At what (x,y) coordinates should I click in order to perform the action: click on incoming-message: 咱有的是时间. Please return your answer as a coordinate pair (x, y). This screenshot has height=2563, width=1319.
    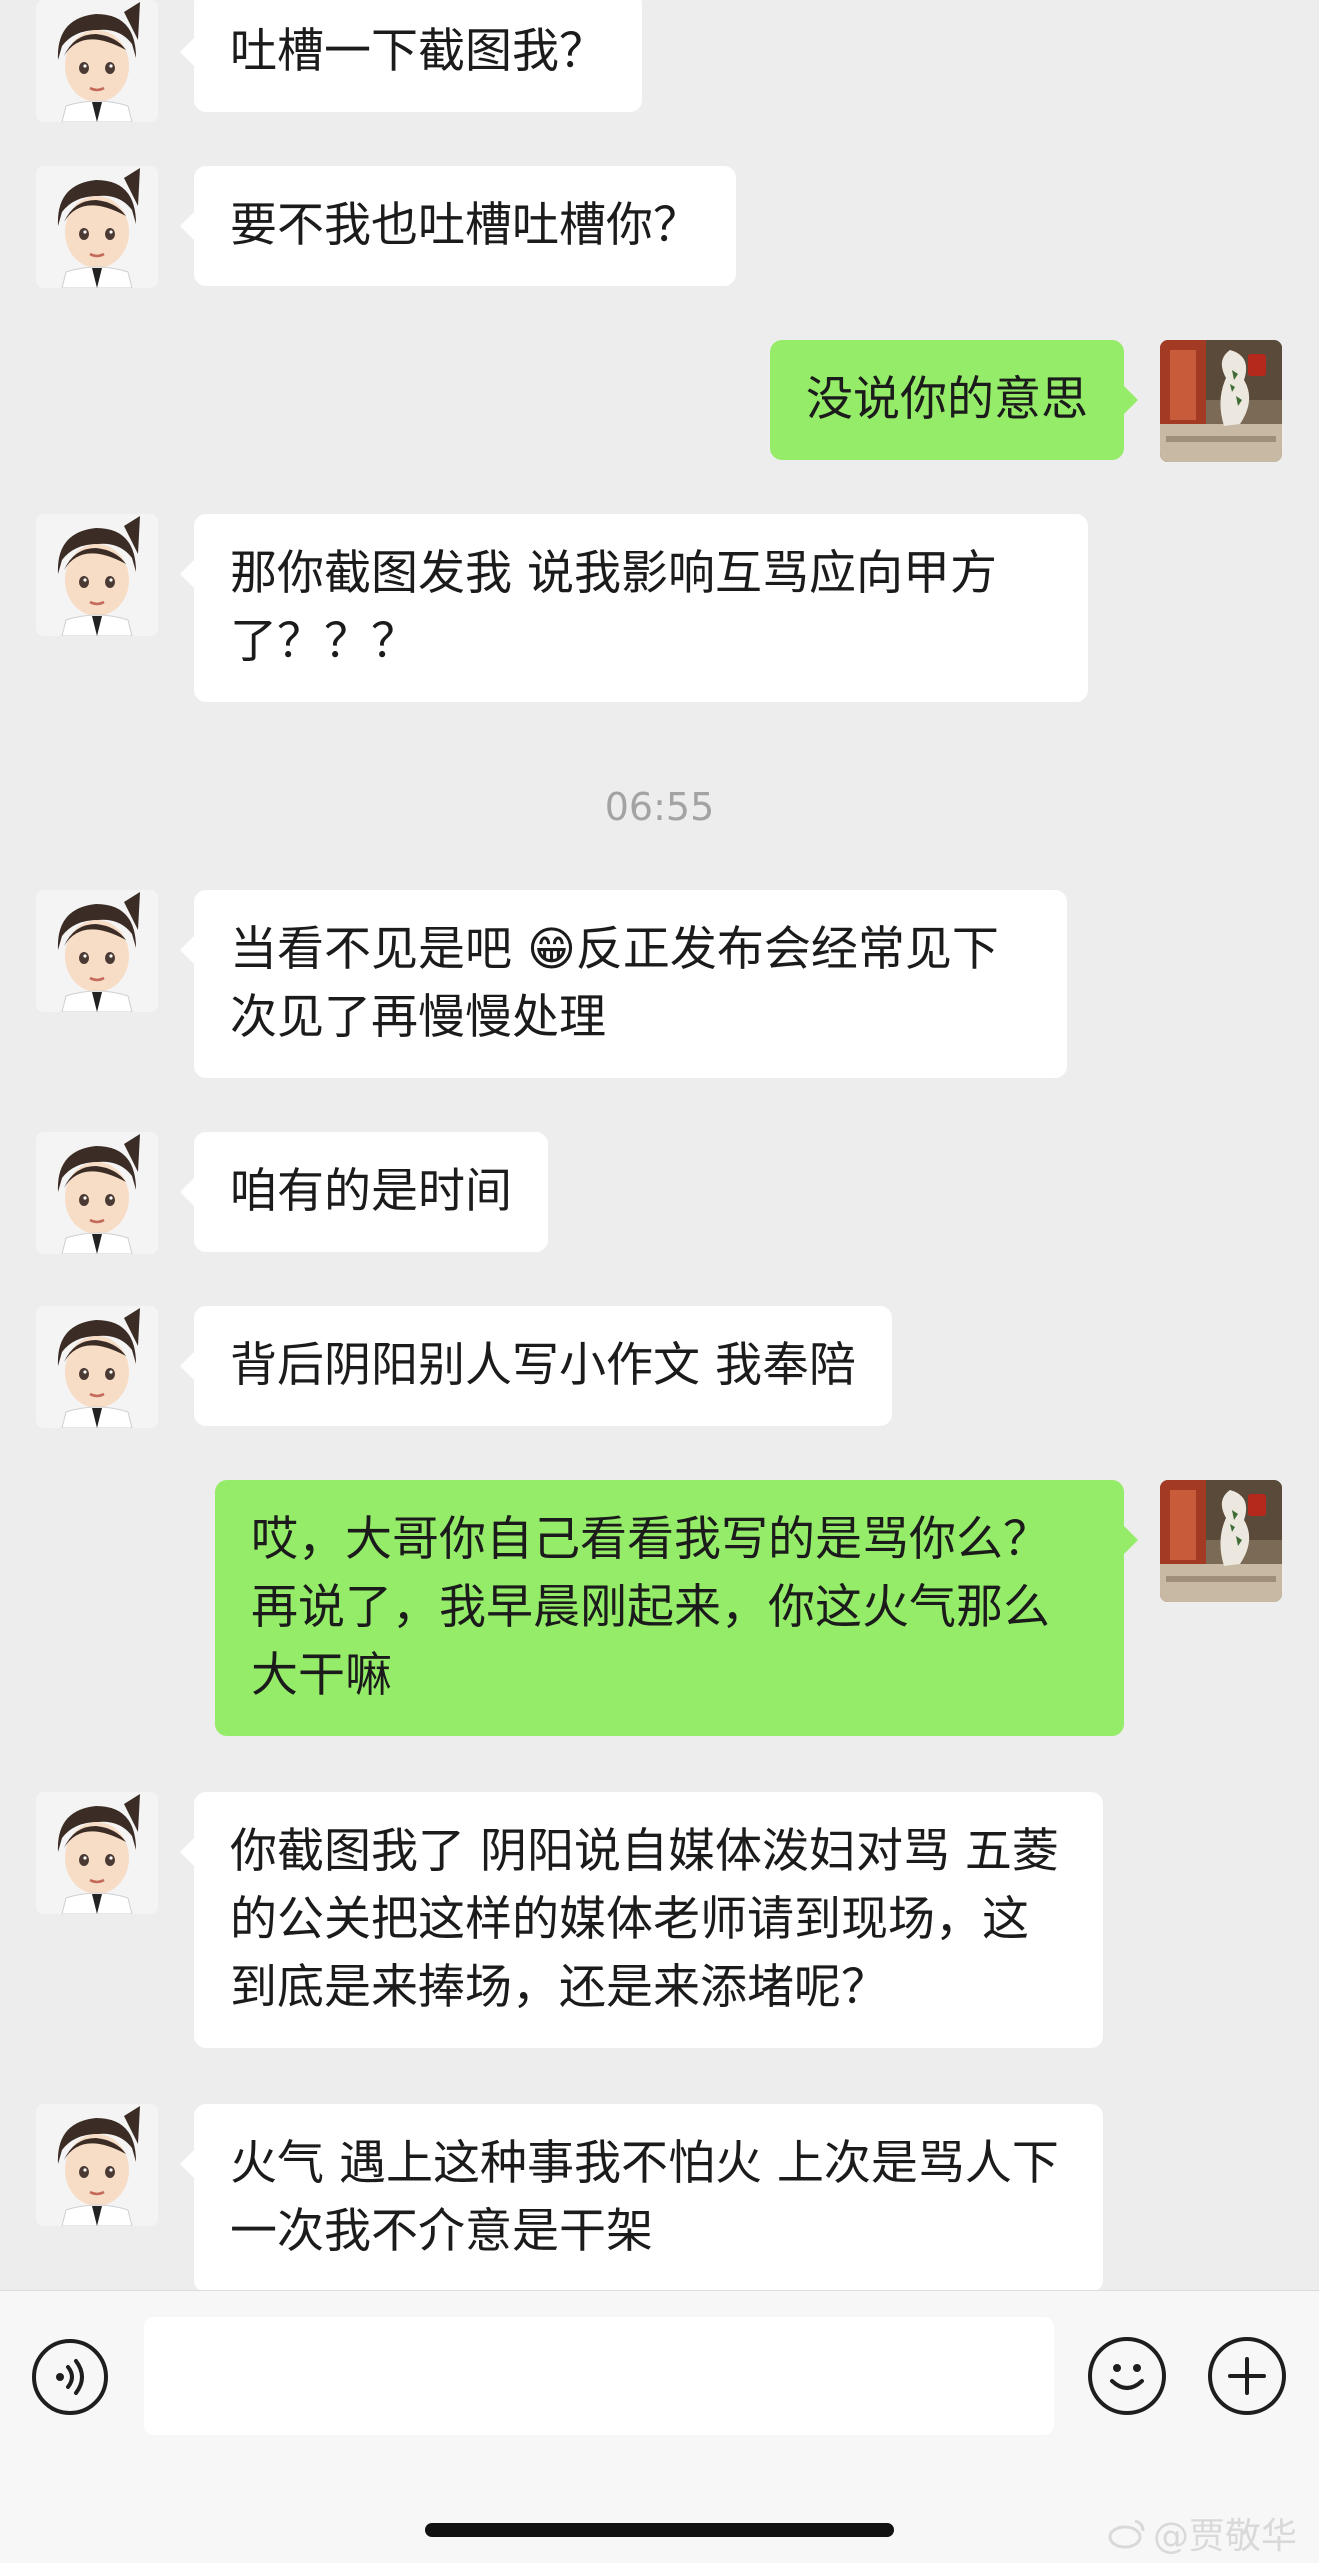
    Looking at the image, I should click on (364, 1192).